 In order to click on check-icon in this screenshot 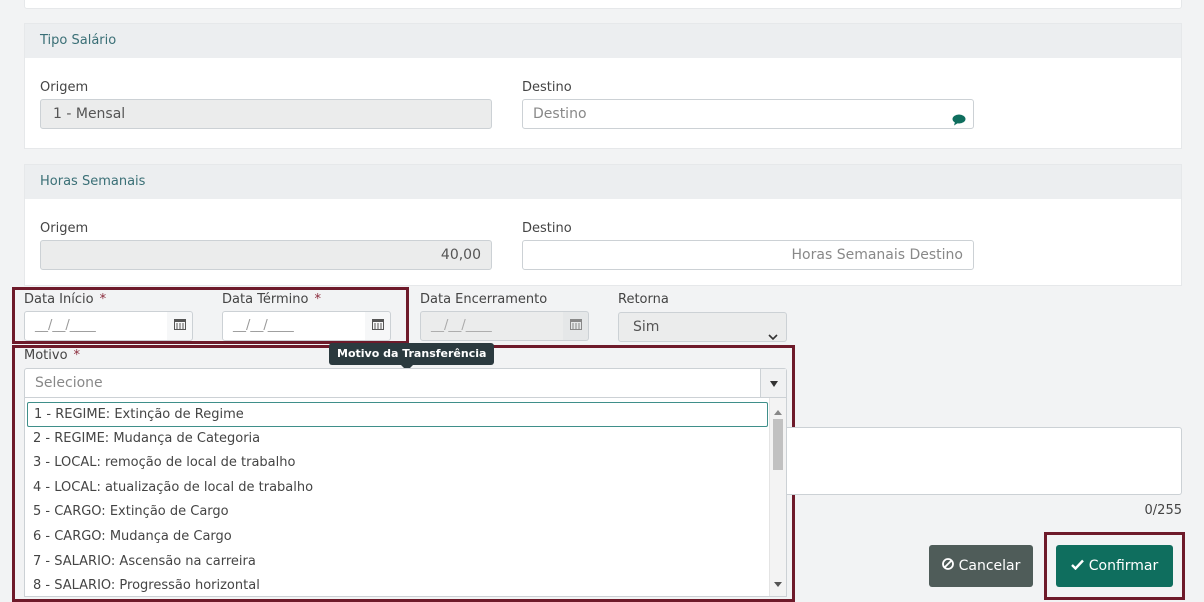, I will do `click(1077, 566)`.